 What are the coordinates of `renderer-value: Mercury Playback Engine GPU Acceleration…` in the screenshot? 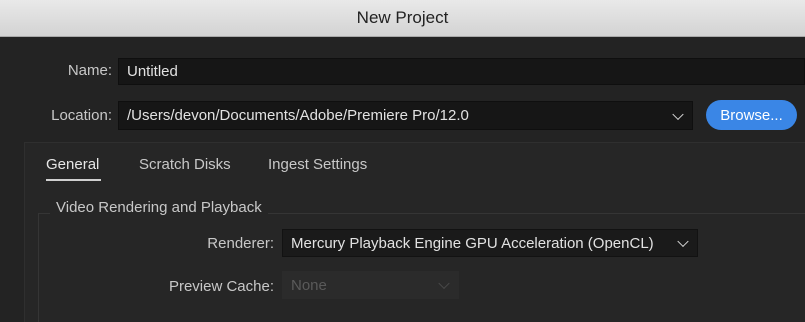 It's located at (472, 243).